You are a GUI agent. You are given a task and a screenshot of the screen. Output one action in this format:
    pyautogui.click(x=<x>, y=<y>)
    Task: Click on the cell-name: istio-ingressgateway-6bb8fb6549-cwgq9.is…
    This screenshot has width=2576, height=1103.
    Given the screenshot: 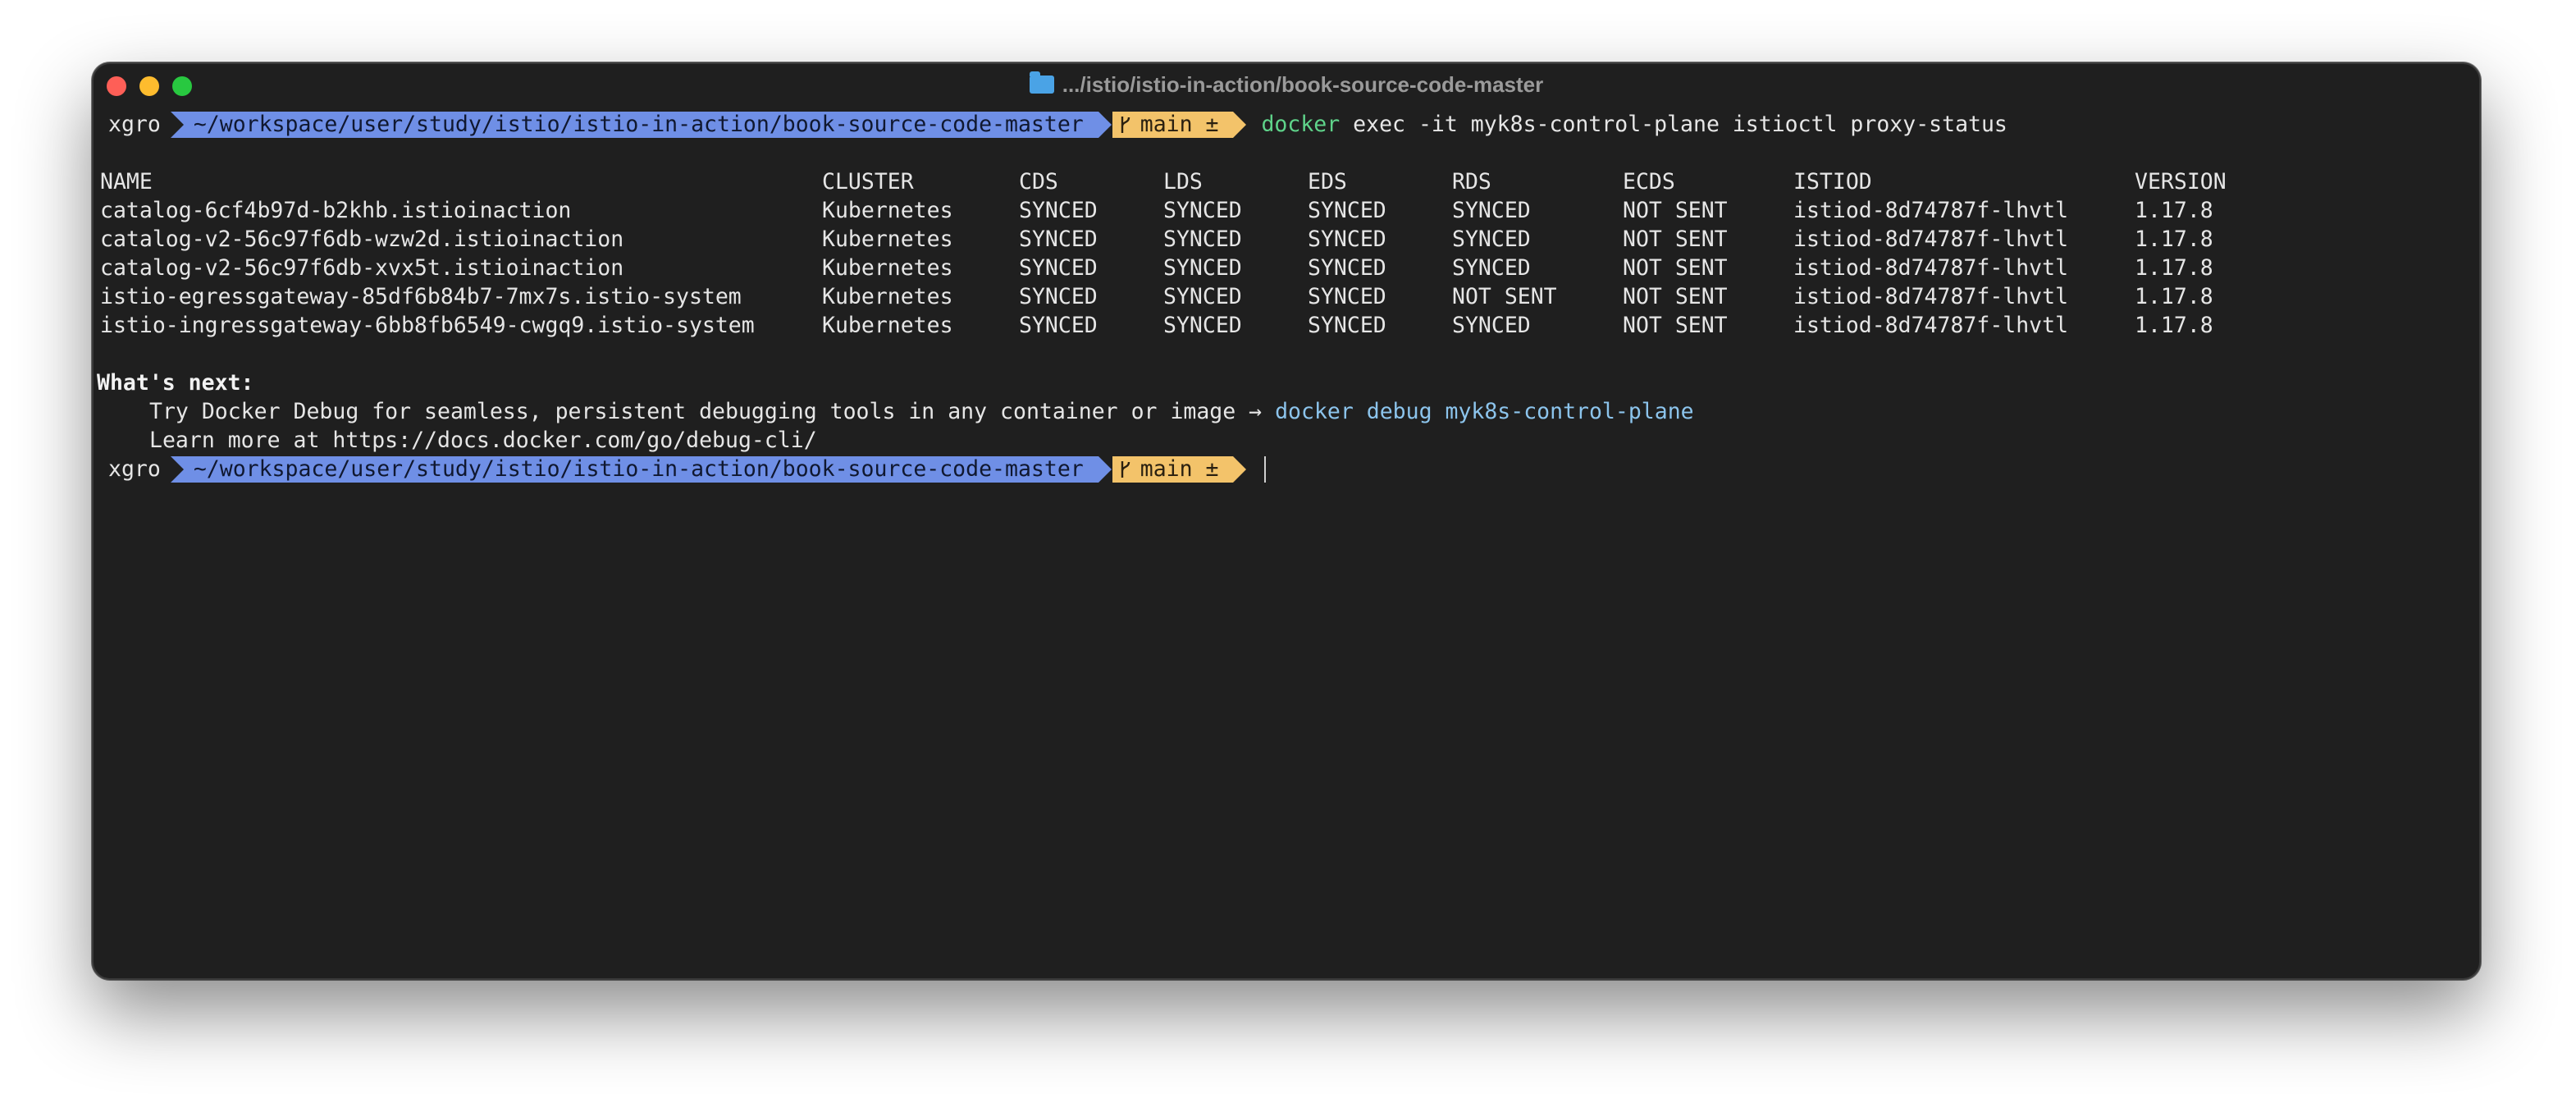 What is the action you would take?
    pyautogui.click(x=427, y=325)
    